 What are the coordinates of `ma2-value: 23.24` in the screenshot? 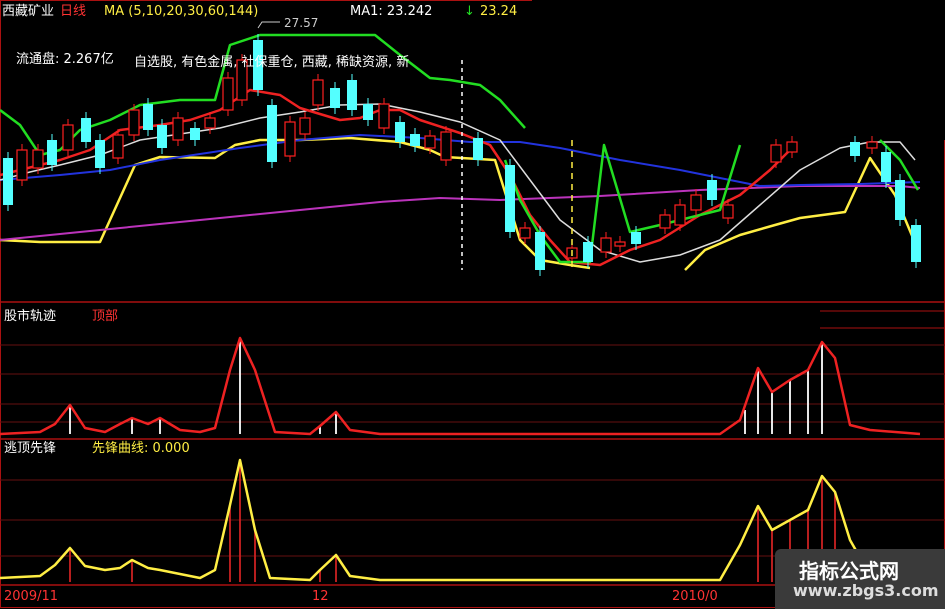 It's located at (499, 11).